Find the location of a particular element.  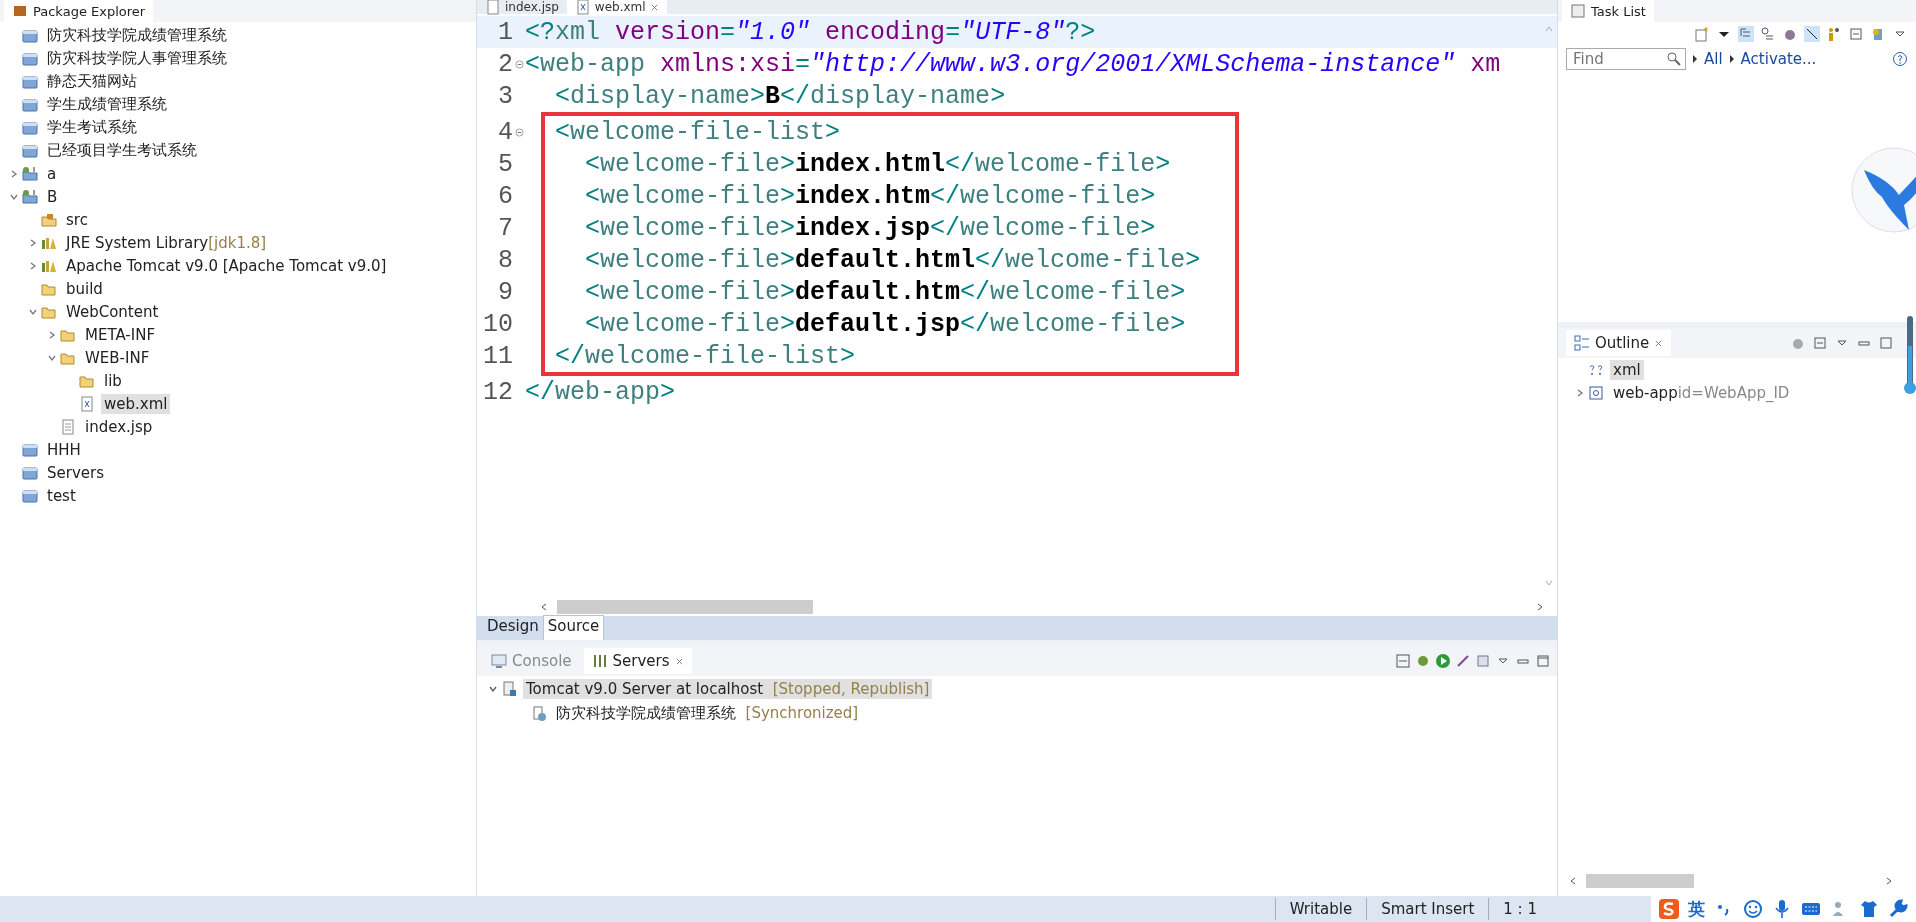

line-number: 8 is located at coordinates (505, 260).